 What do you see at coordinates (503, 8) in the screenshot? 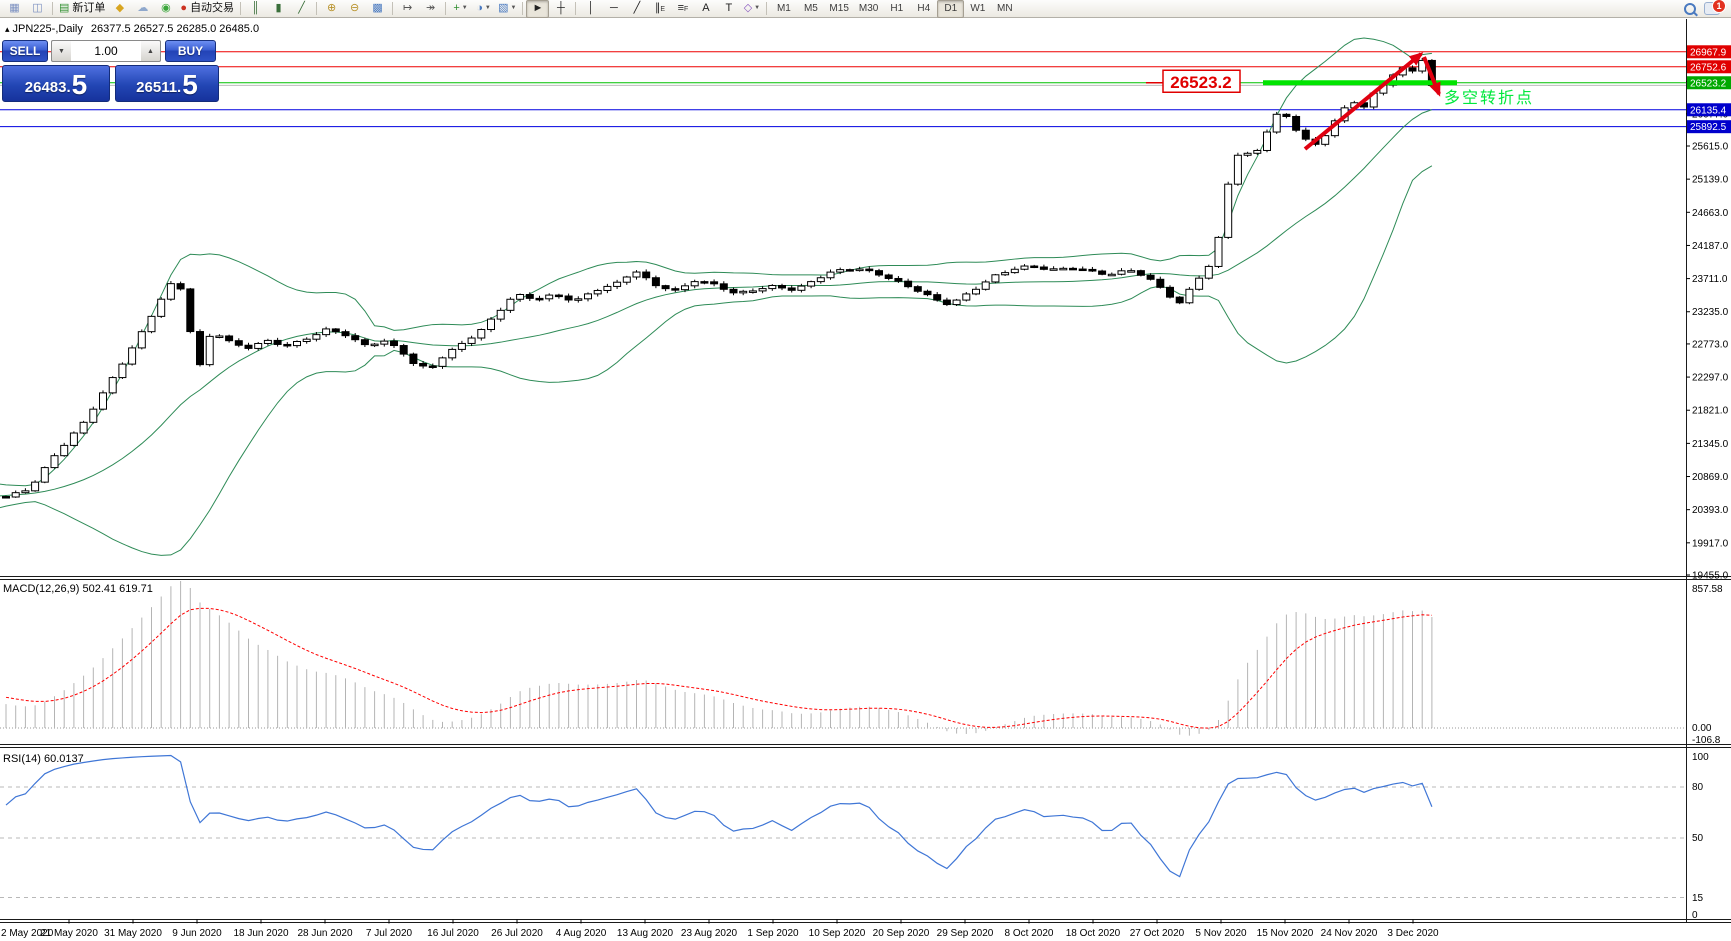
I see `templates-icon: ▧` at bounding box center [503, 8].